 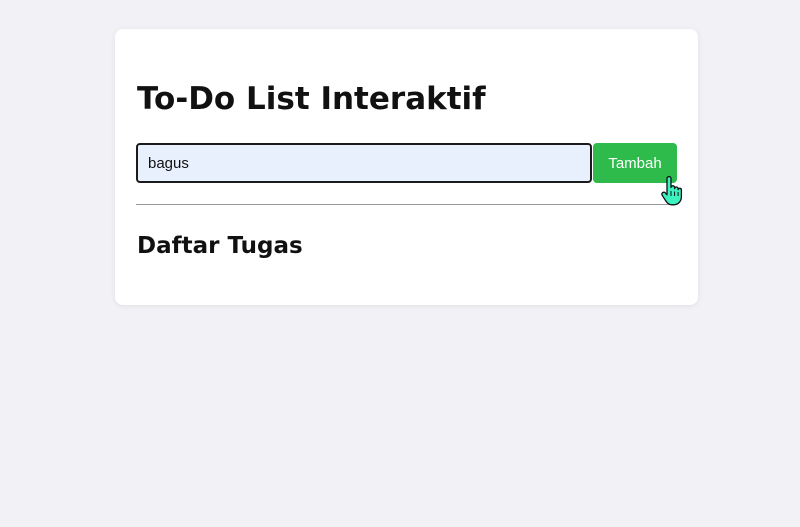 I want to click on divider, so click(x=406, y=204).